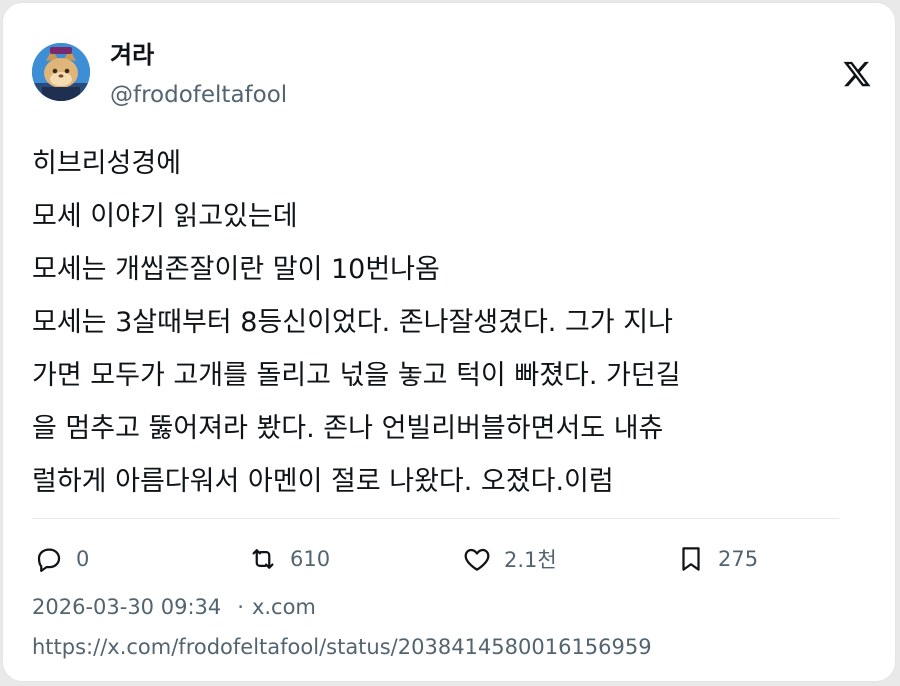  I want to click on bookmark-button: 275, so click(717, 559).